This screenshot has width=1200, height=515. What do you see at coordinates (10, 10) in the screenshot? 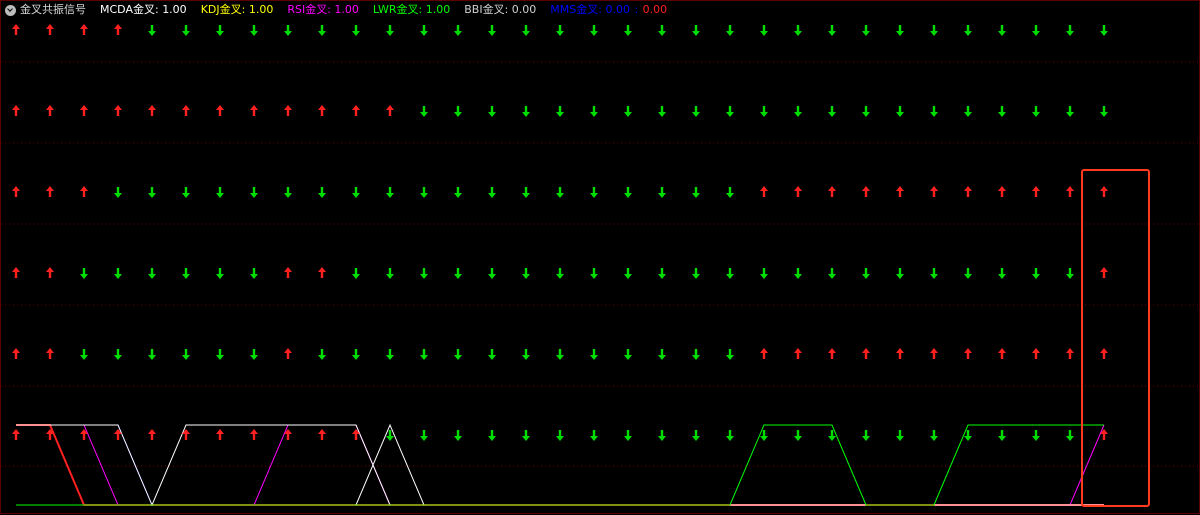
I see `collapse-chevron-icon` at bounding box center [10, 10].